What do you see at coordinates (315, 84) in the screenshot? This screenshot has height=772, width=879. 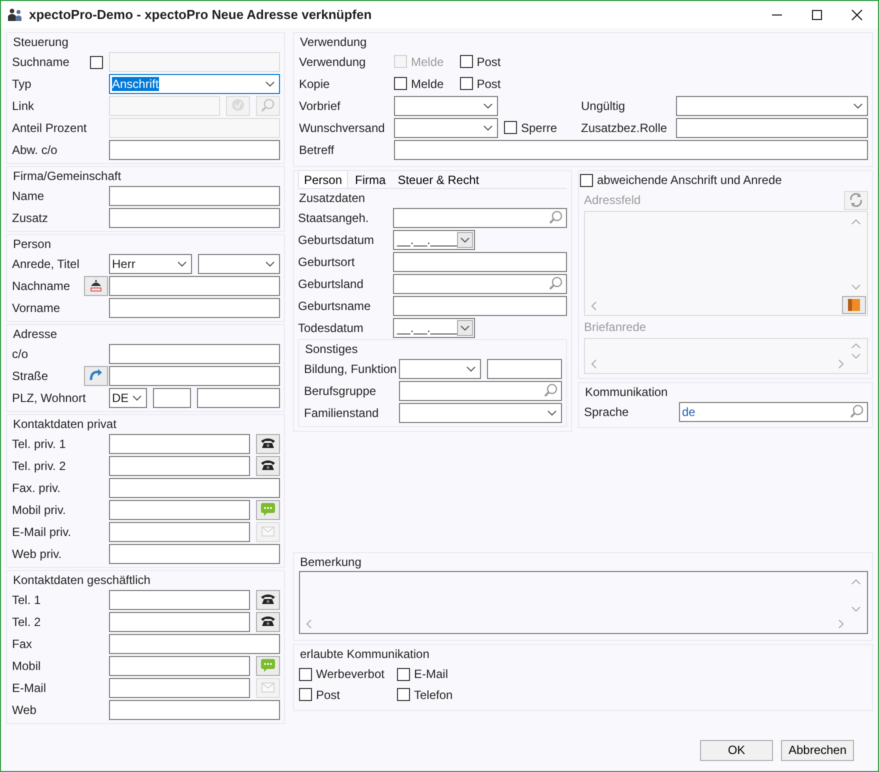 I see `field-label: Kopie` at bounding box center [315, 84].